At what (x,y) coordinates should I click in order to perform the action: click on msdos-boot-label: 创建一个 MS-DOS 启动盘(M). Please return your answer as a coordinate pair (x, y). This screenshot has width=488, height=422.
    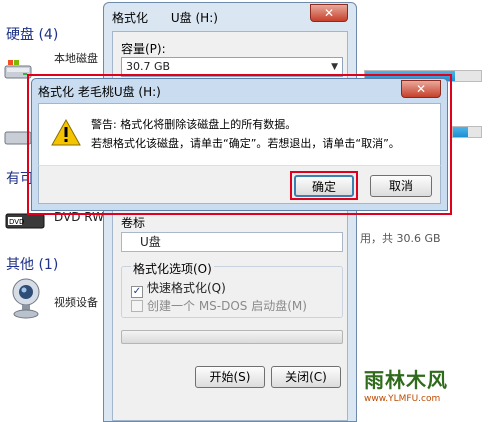
    Looking at the image, I should click on (227, 306).